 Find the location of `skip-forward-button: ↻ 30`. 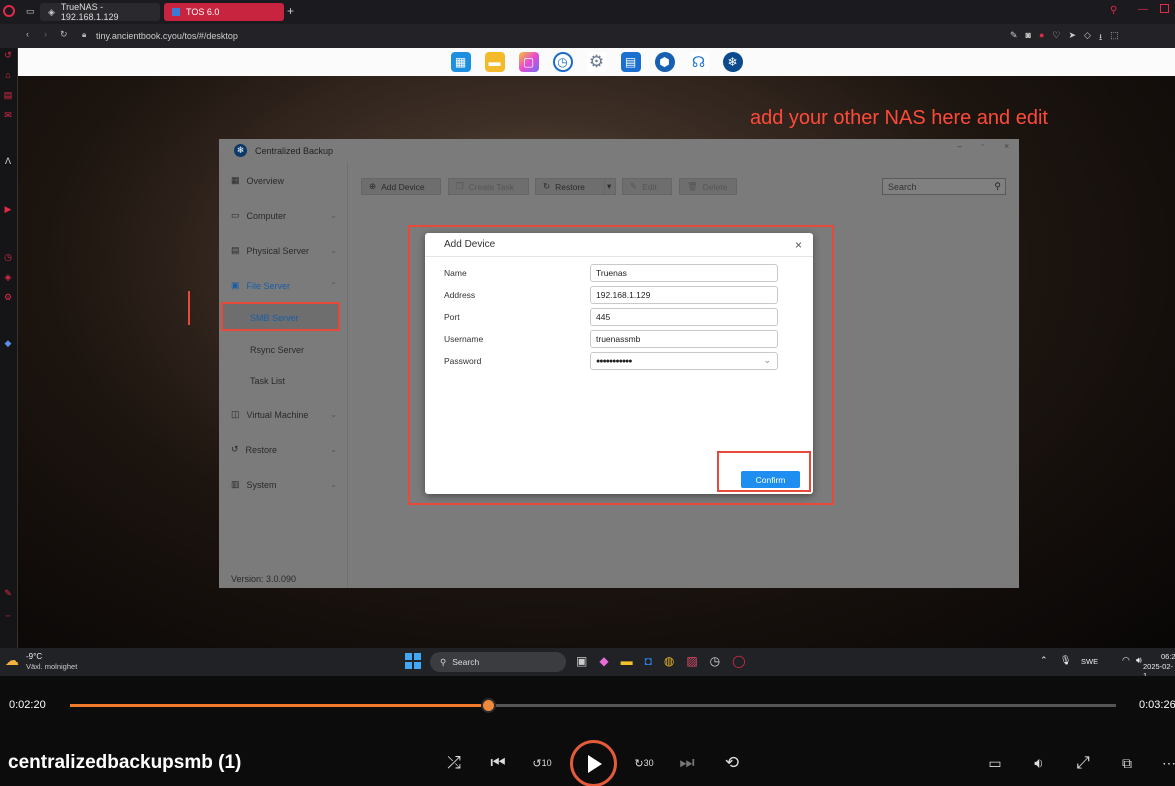

skip-forward-button: ↻ 30 is located at coordinates (644, 763).